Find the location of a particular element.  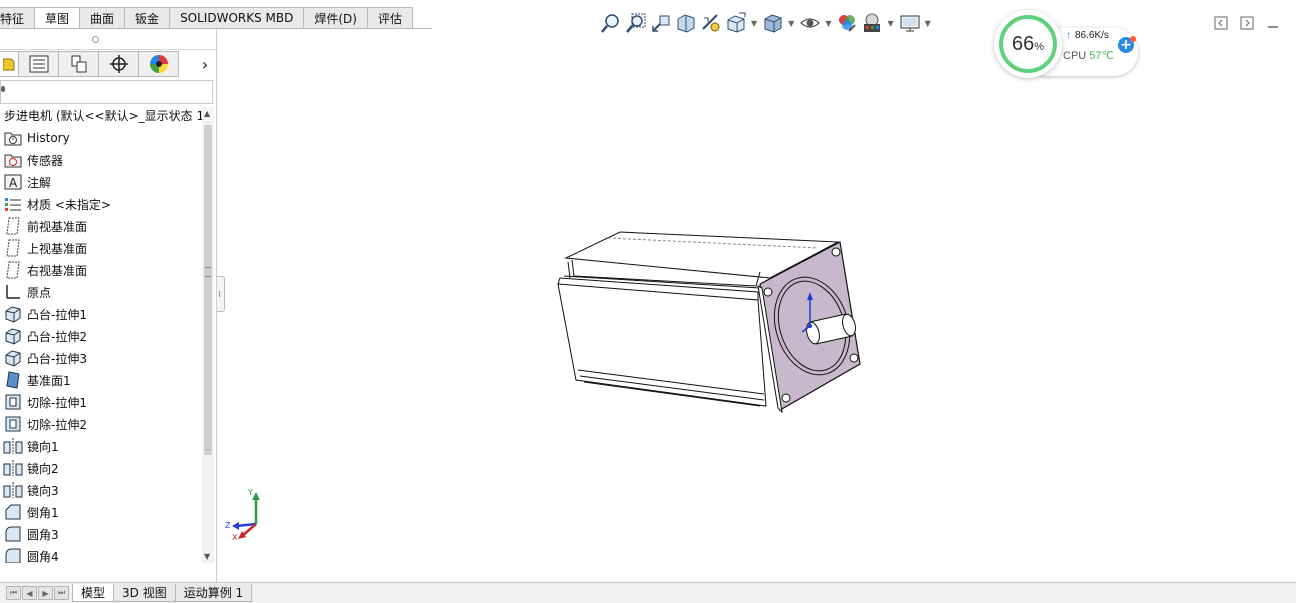

display-manager-tab is located at coordinates (159, 64).